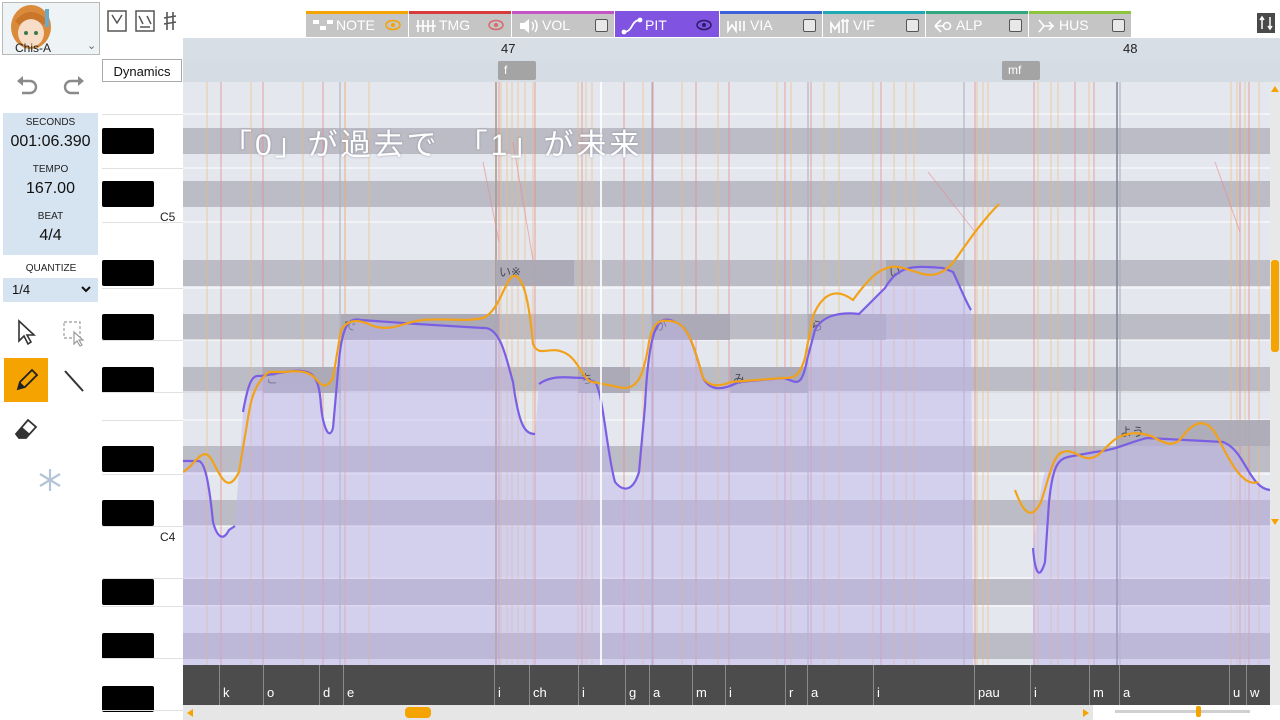 This screenshot has width=1280, height=720. Describe the element at coordinates (1275, 306) in the screenshot. I see `vertical-scroll-thumb` at that location.